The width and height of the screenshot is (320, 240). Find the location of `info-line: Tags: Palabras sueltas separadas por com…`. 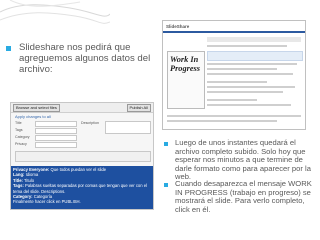

info-line: Tags: Palabras sueltas separadas por com… is located at coordinates (80, 188).